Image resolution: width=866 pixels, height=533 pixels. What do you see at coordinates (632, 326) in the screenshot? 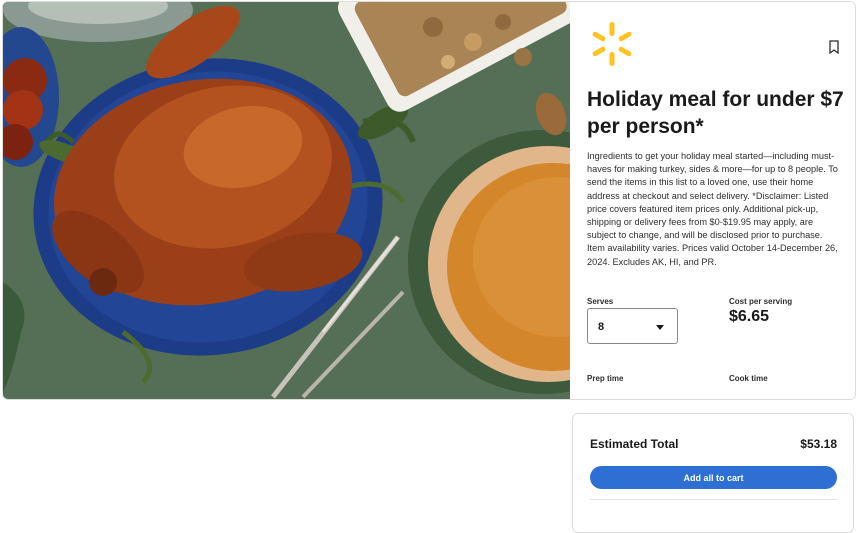
I see `serves-select: 8` at bounding box center [632, 326].